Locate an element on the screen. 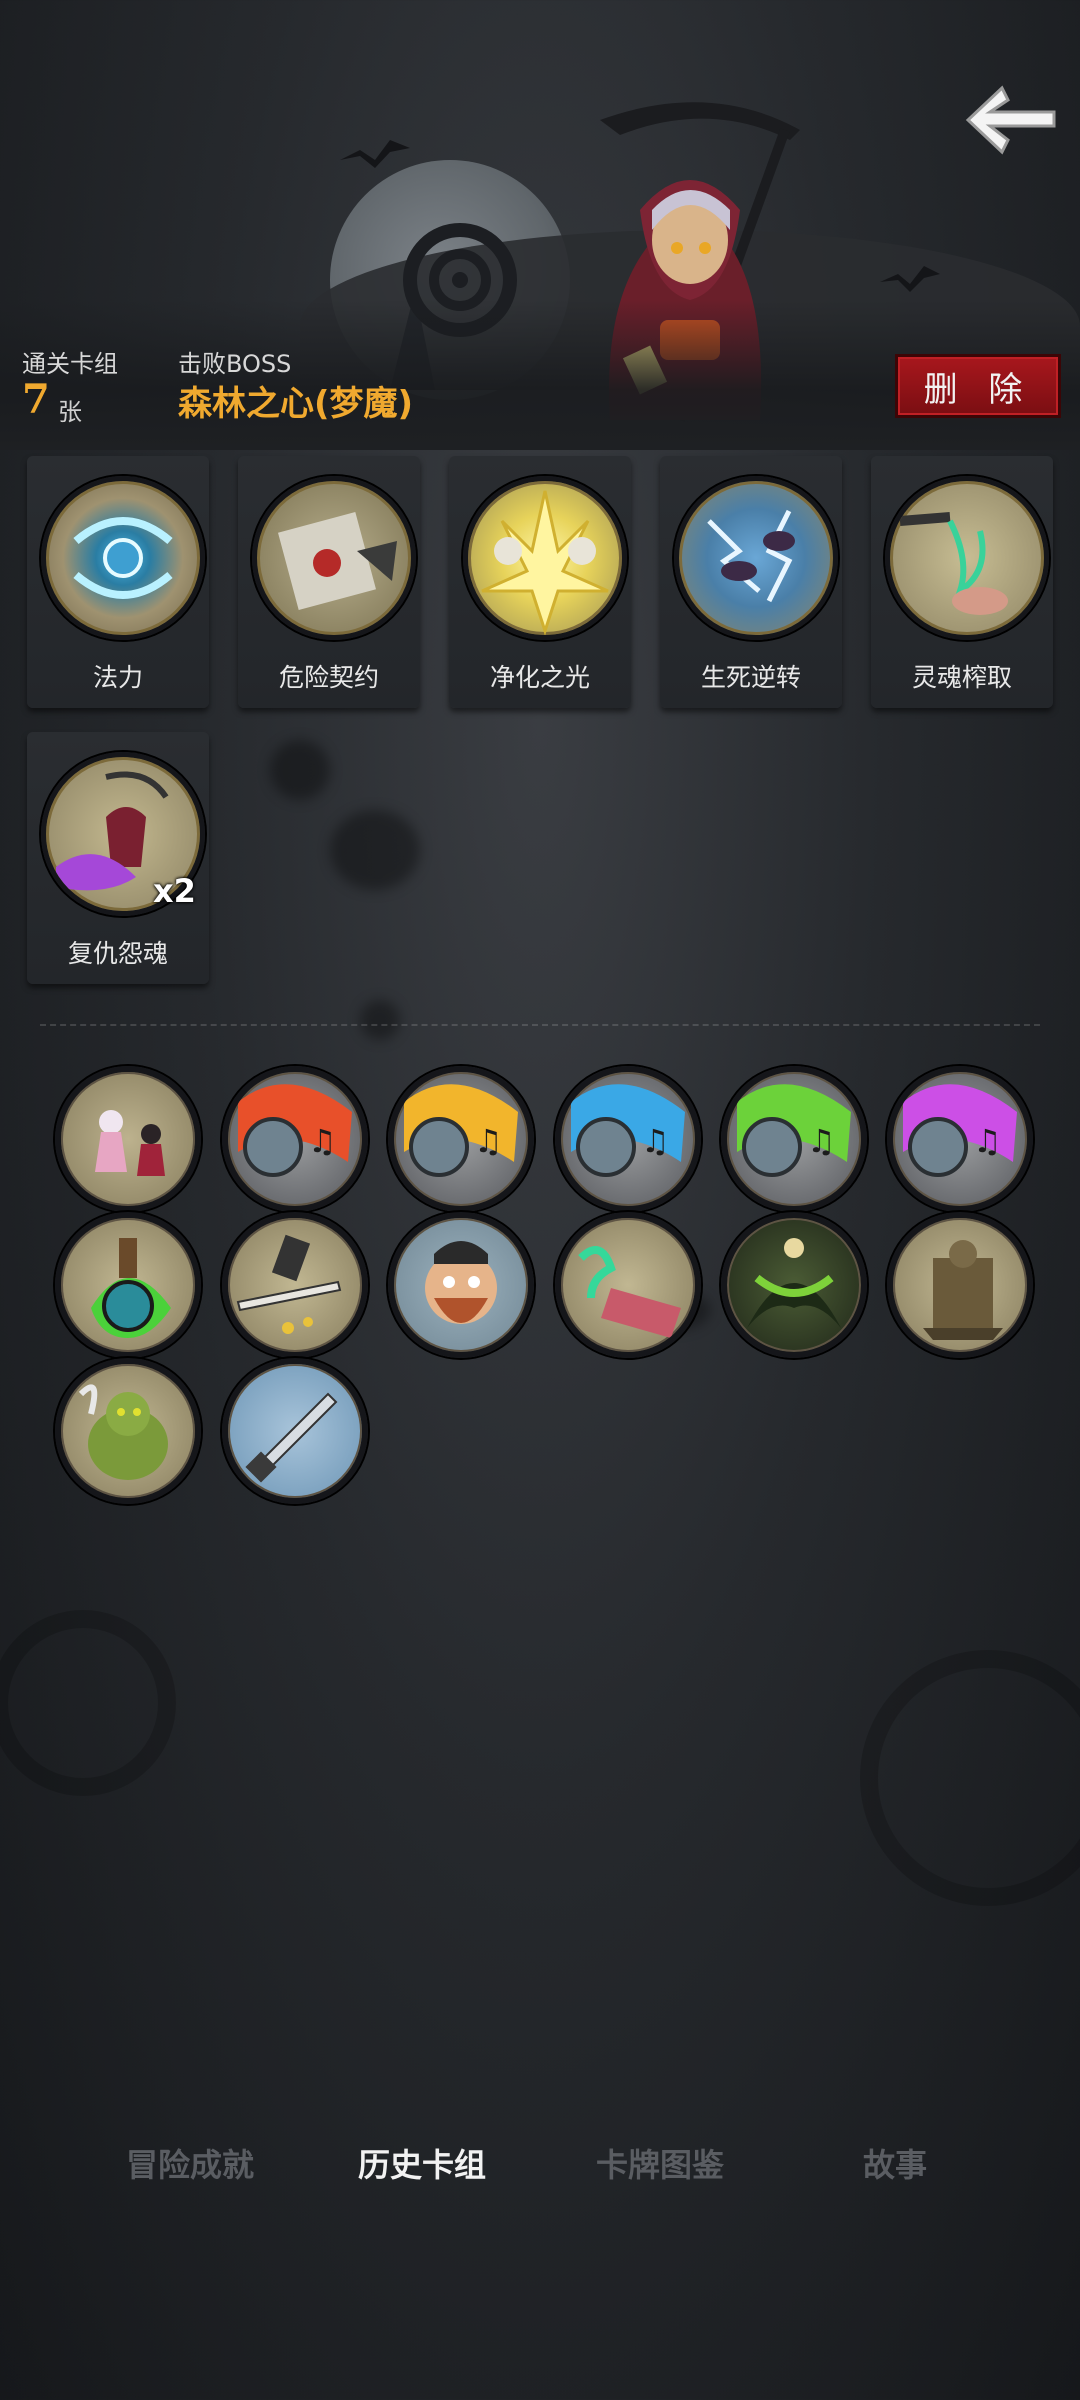 The width and height of the screenshot is (1080, 2400). ogre-relic-icon is located at coordinates (128, 1431).